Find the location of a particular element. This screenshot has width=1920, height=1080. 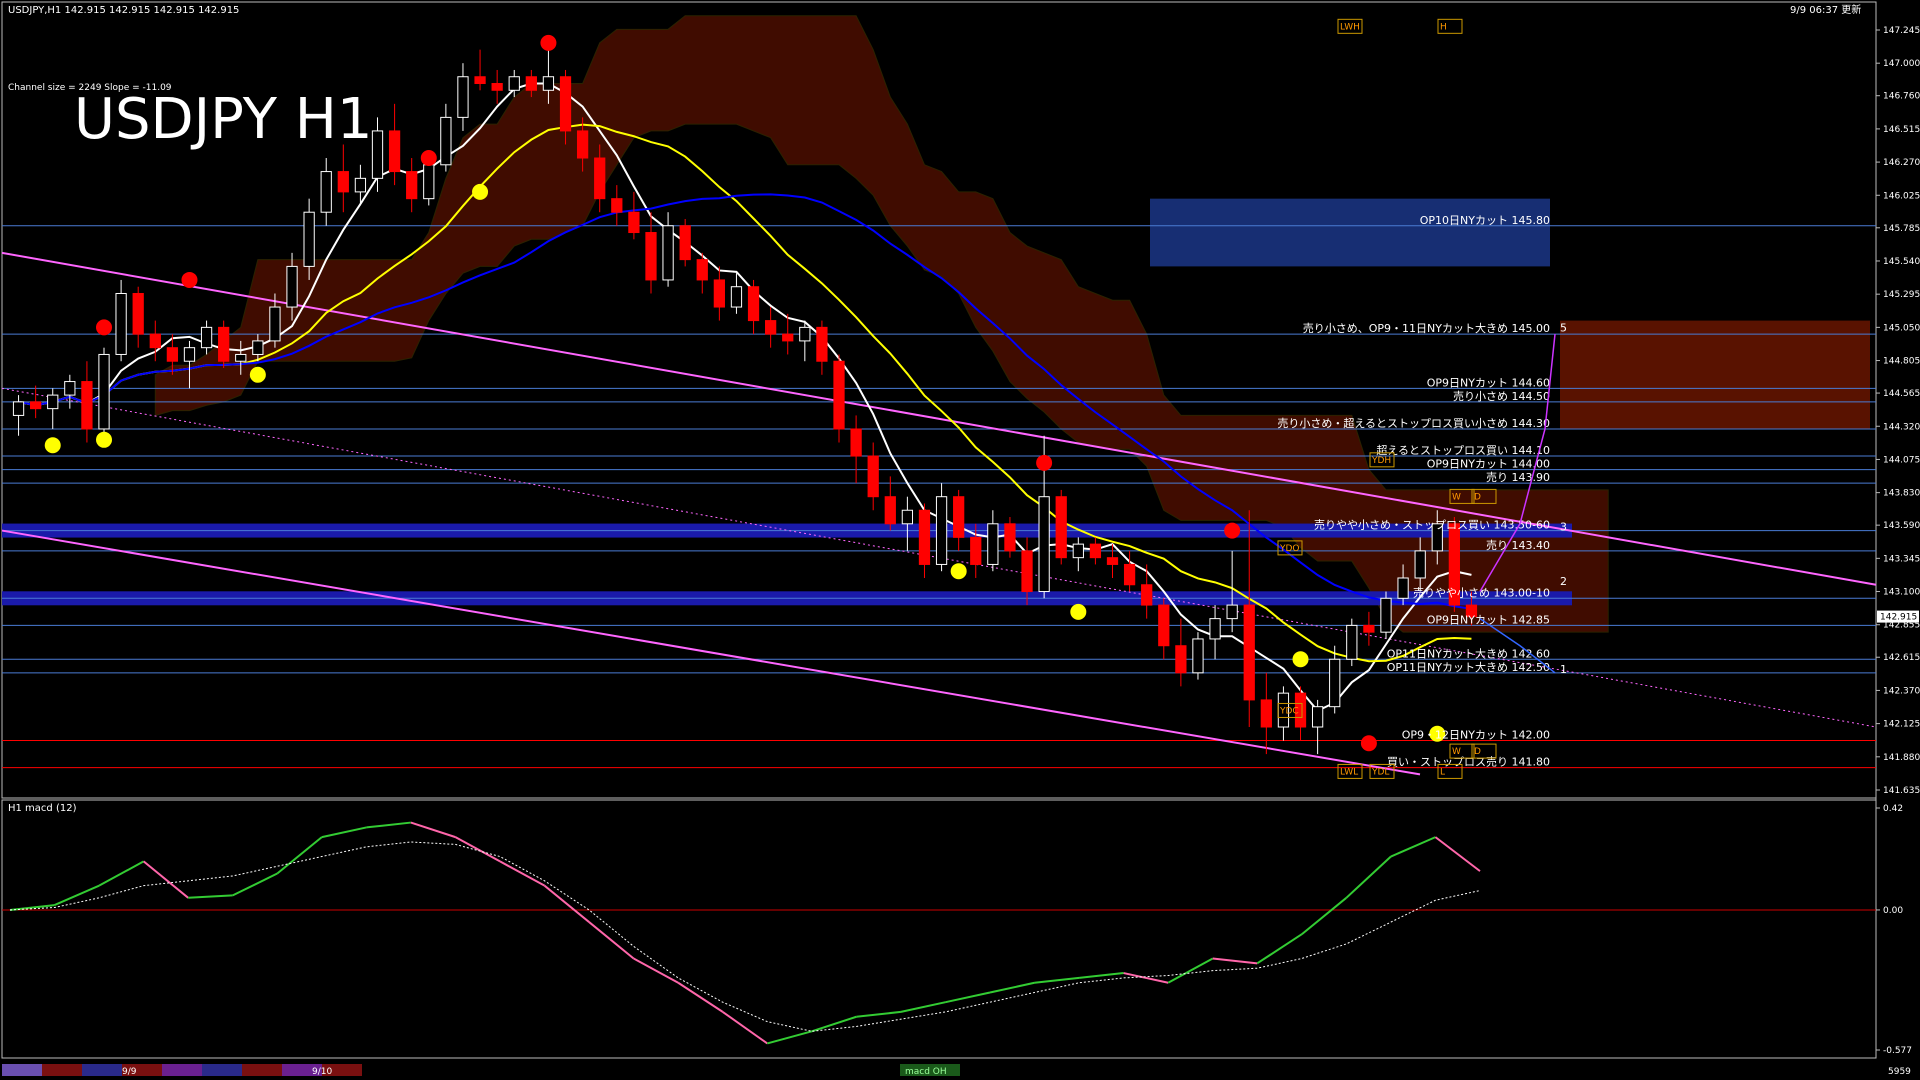

update-timestamp: 9/9 06:37 更新 is located at coordinates (1825, 9).